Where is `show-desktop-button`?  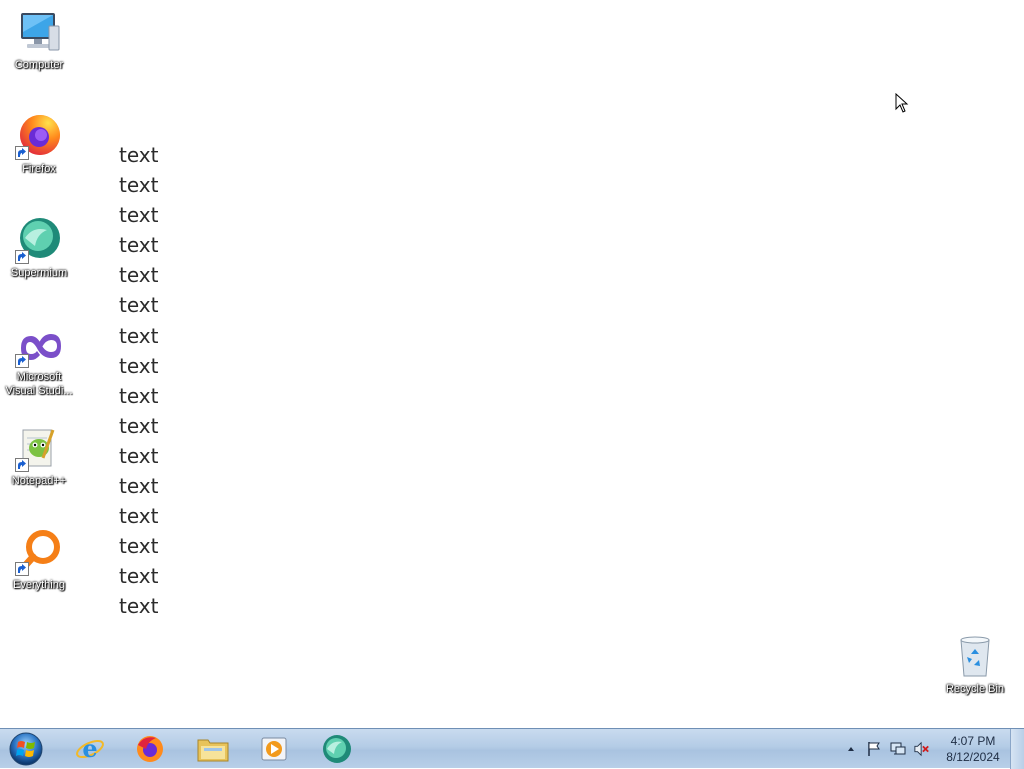
show-desktop-button is located at coordinates (1017, 749).